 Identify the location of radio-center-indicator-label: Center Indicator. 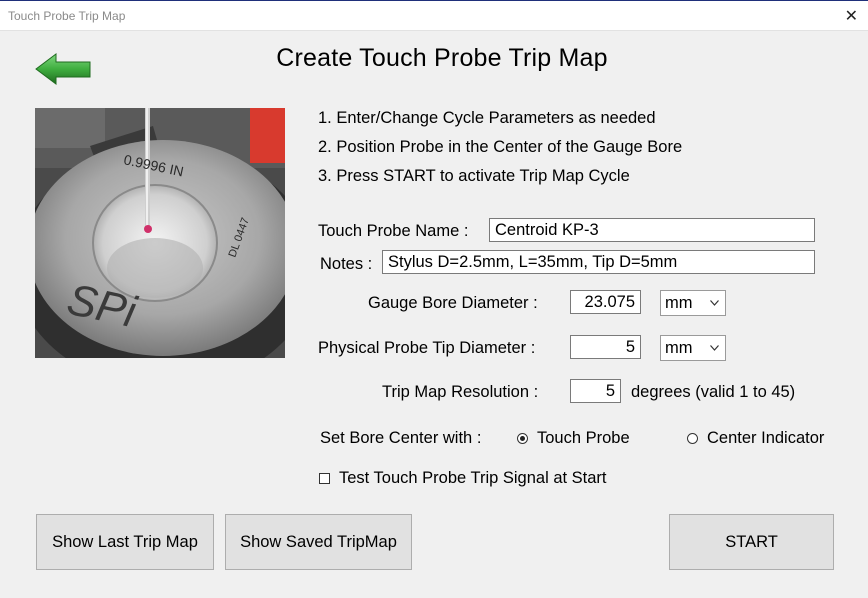
(766, 438).